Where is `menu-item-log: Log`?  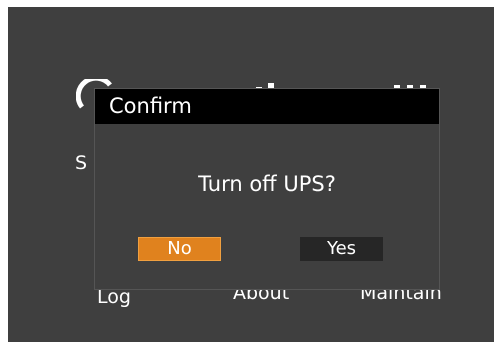 menu-item-log: Log is located at coordinates (114, 297).